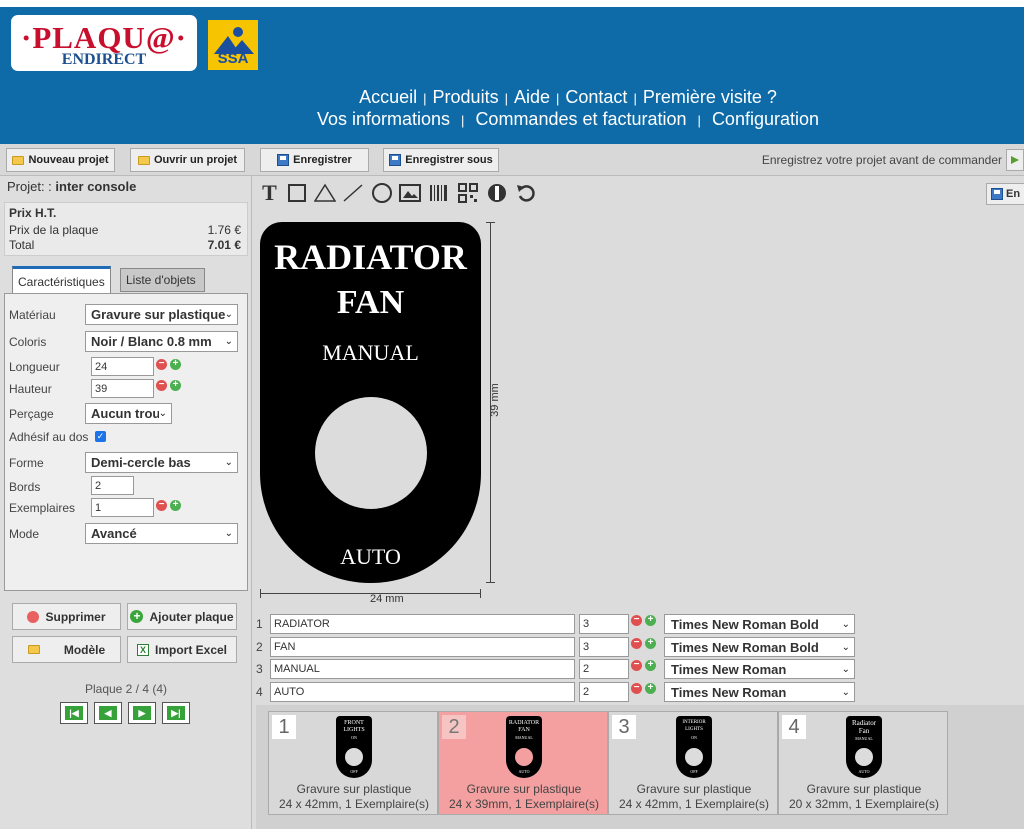 The image size is (1024, 829). Describe the element at coordinates (259, 624) in the screenshot. I see `text-row-number: 1` at that location.